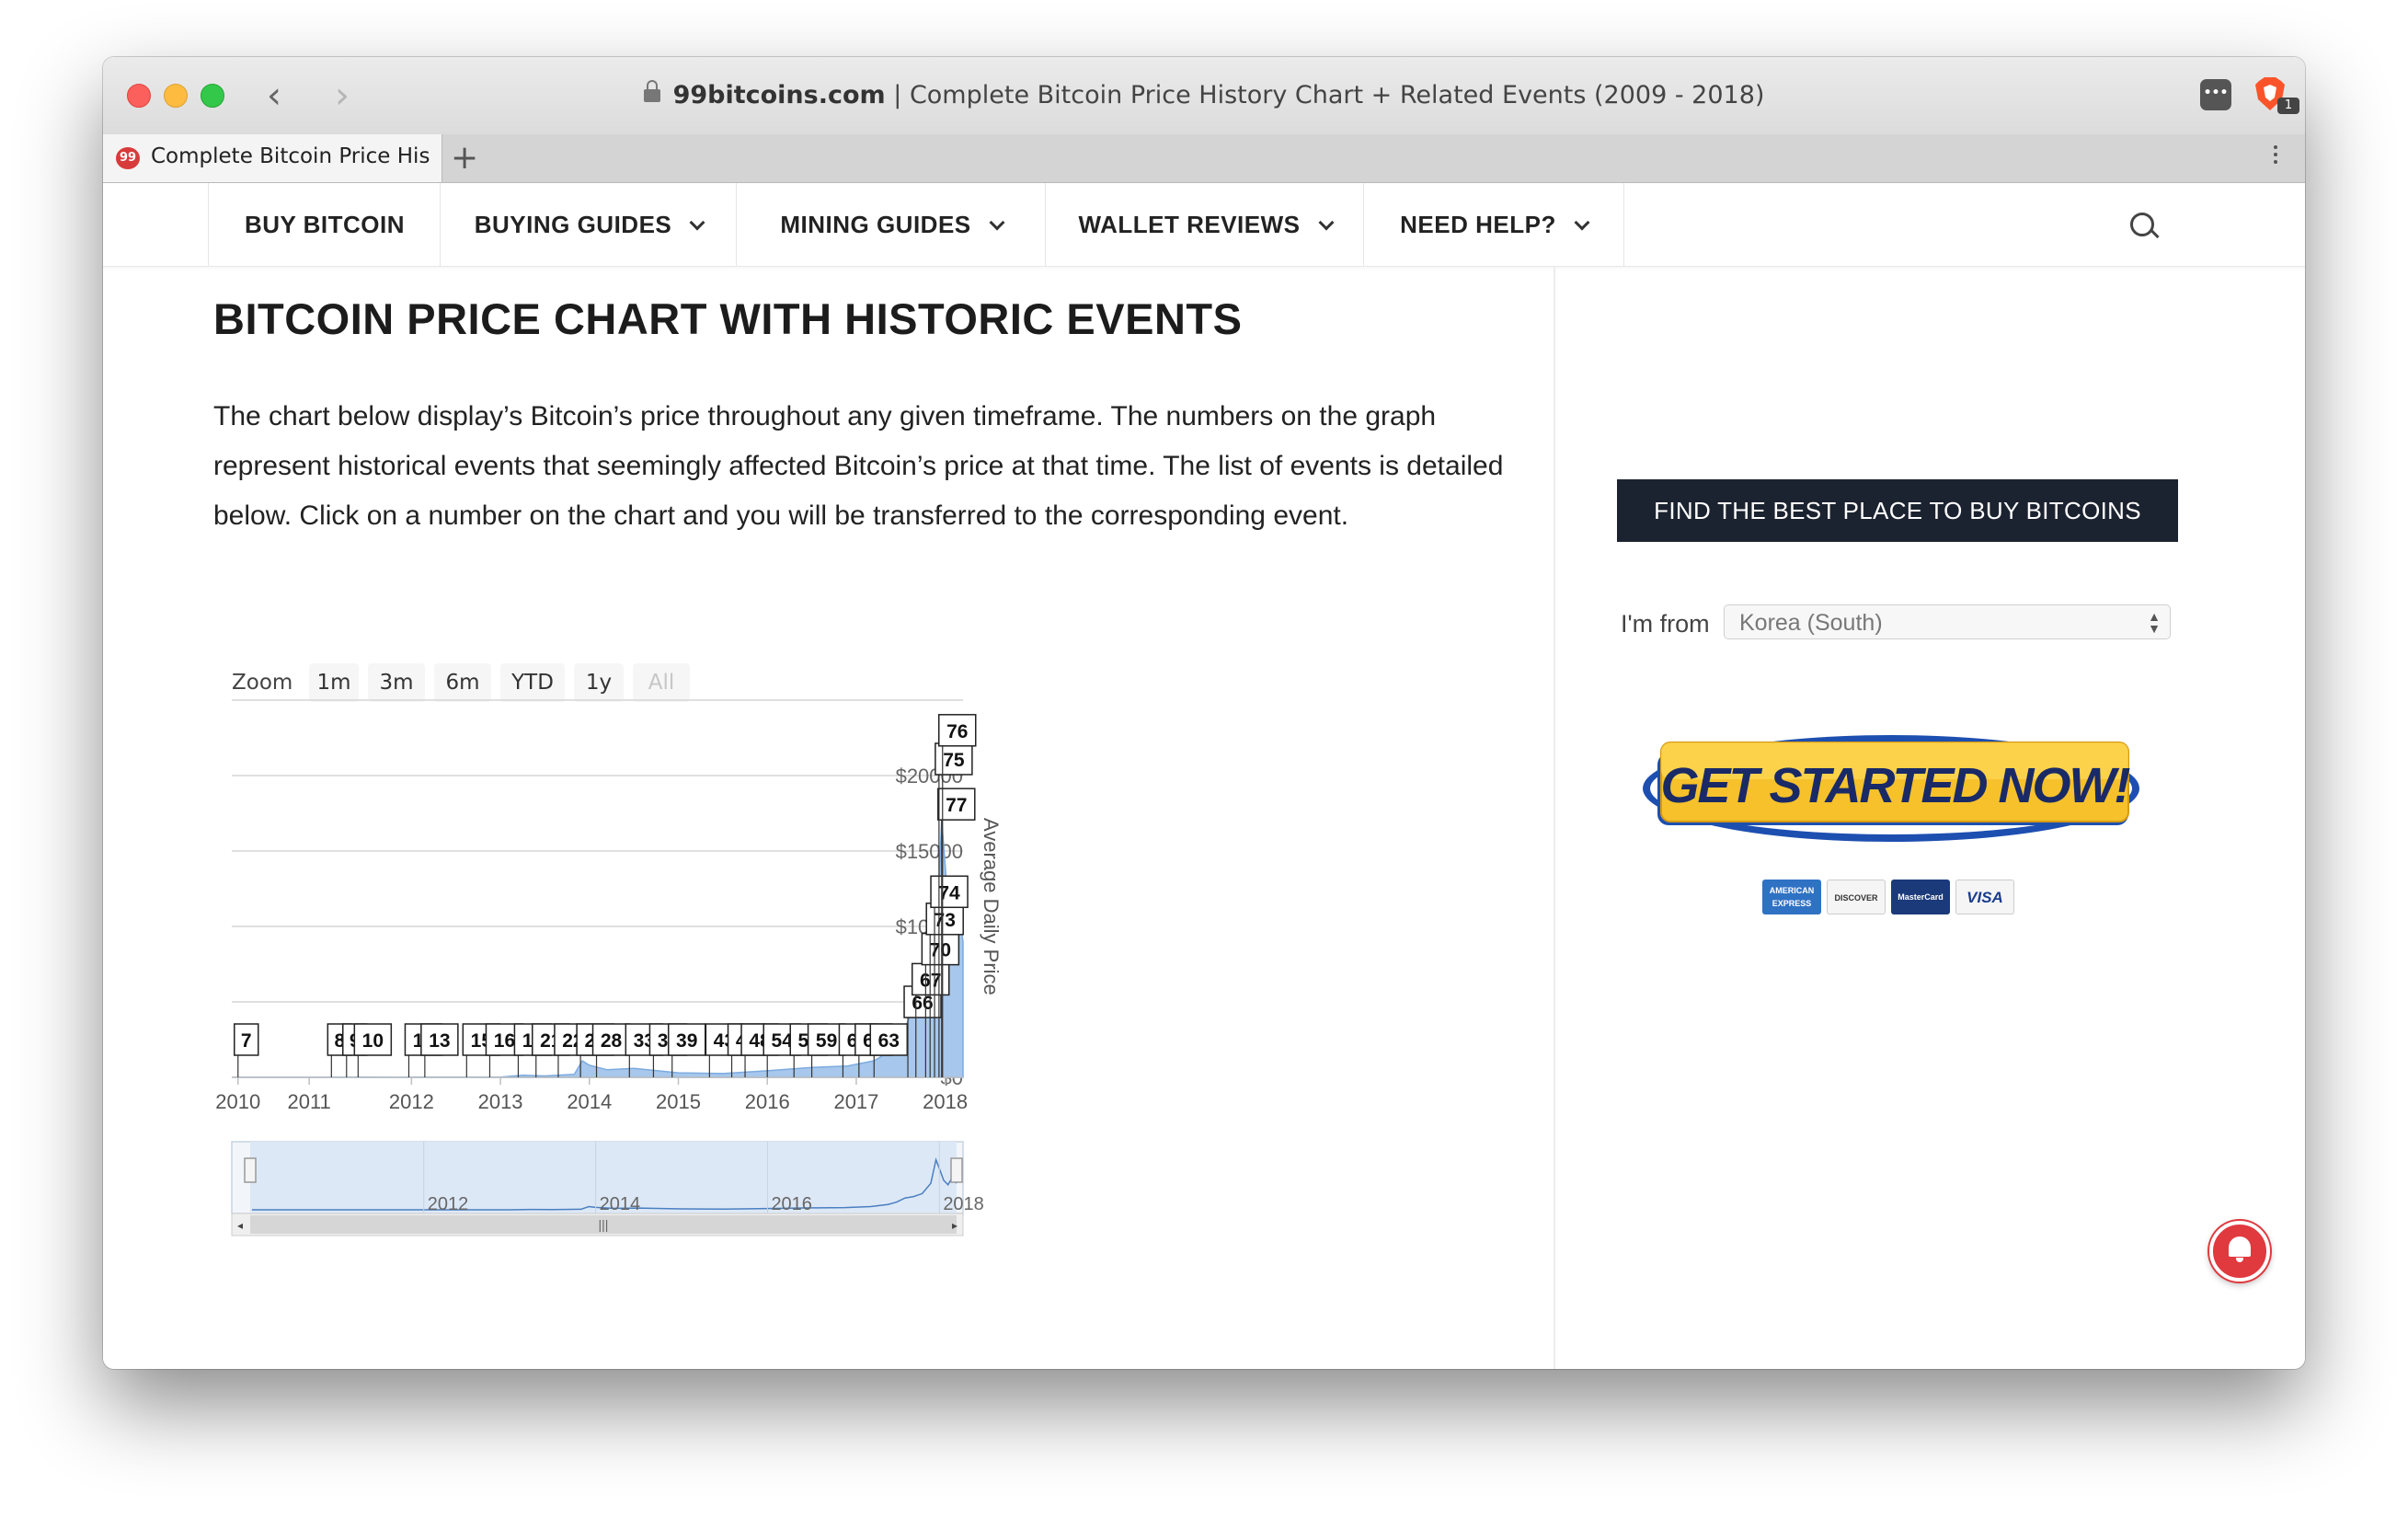  Describe the element at coordinates (2288, 106) in the screenshot. I see `shields-count-badge: 1` at that location.